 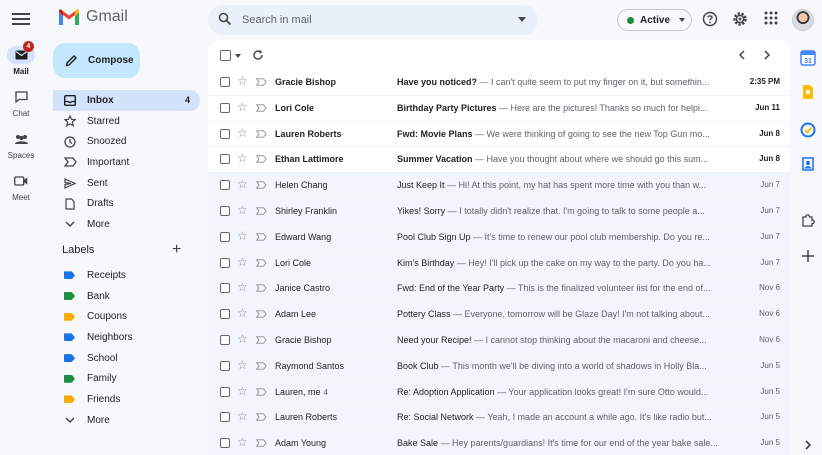 What do you see at coordinates (803, 20) in the screenshot?
I see `account-avatar` at bounding box center [803, 20].